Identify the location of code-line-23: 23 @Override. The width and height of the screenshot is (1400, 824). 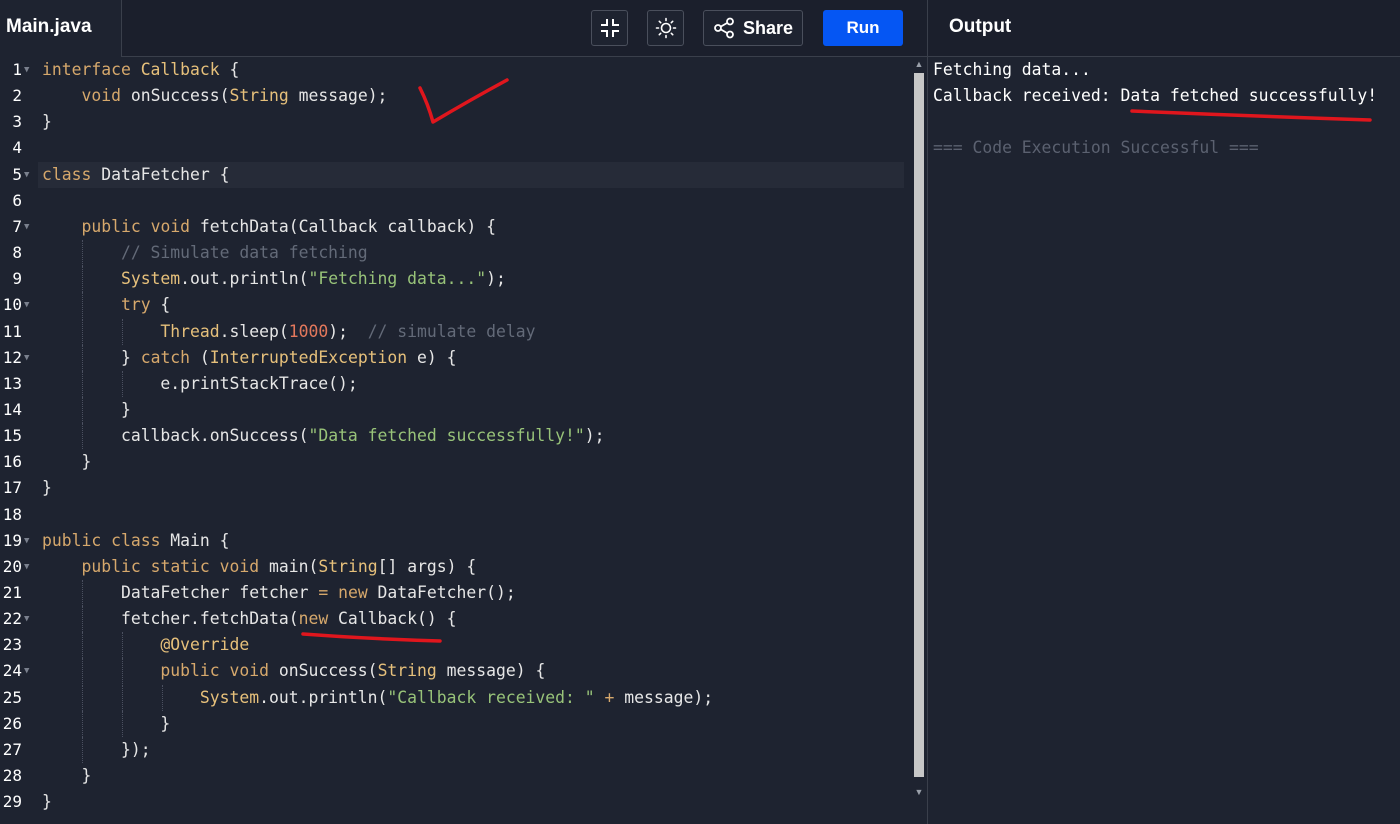
(456, 645).